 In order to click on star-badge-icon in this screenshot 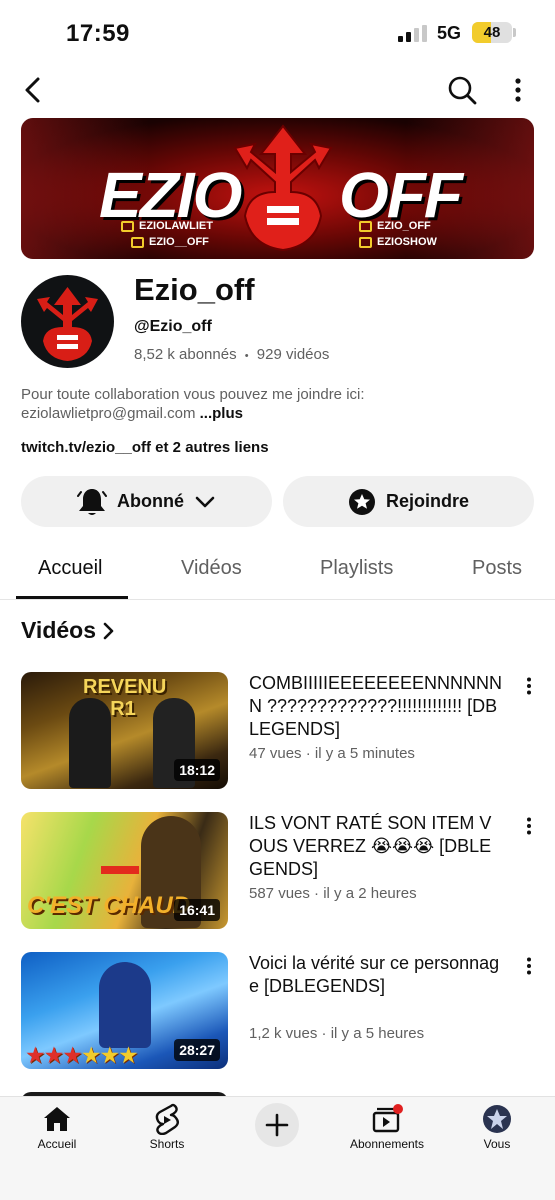, I will do `click(361, 501)`.